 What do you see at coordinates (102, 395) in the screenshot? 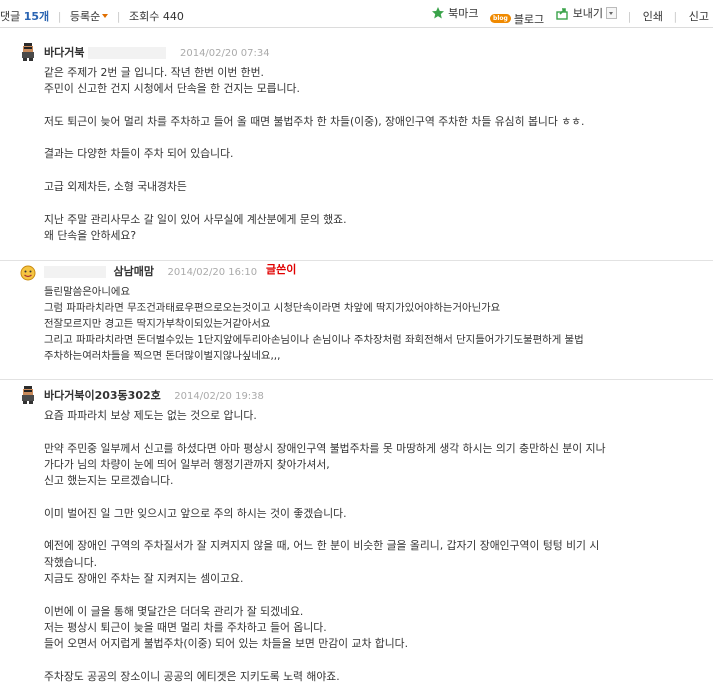
I see `comment-author: 바다거북이203동302호` at bounding box center [102, 395].